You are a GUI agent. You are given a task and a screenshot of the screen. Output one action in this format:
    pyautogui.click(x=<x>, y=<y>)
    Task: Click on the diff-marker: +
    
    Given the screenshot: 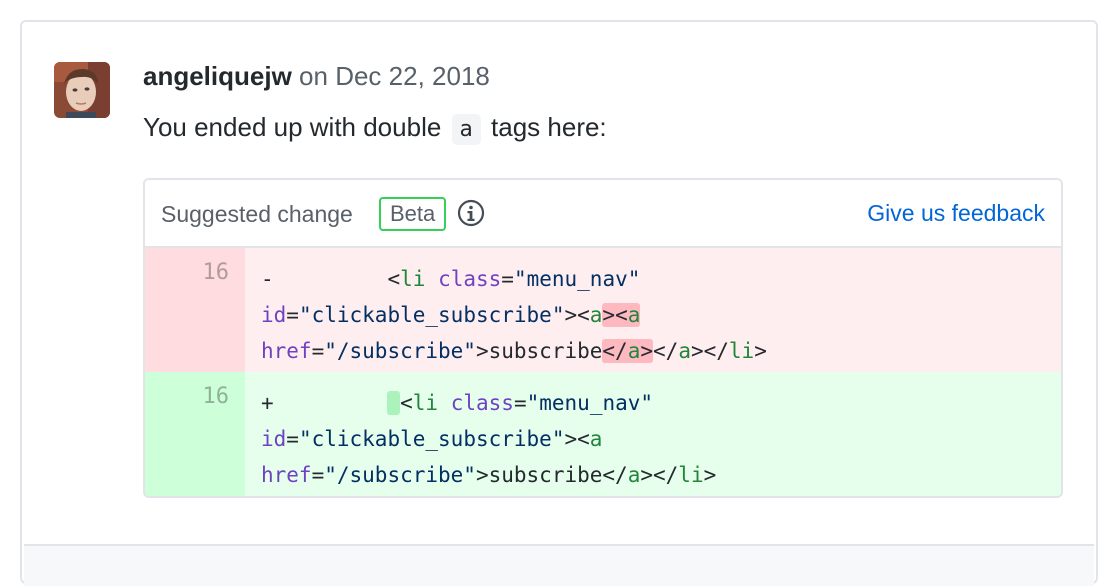 What is the action you would take?
    pyautogui.click(x=267, y=403)
    